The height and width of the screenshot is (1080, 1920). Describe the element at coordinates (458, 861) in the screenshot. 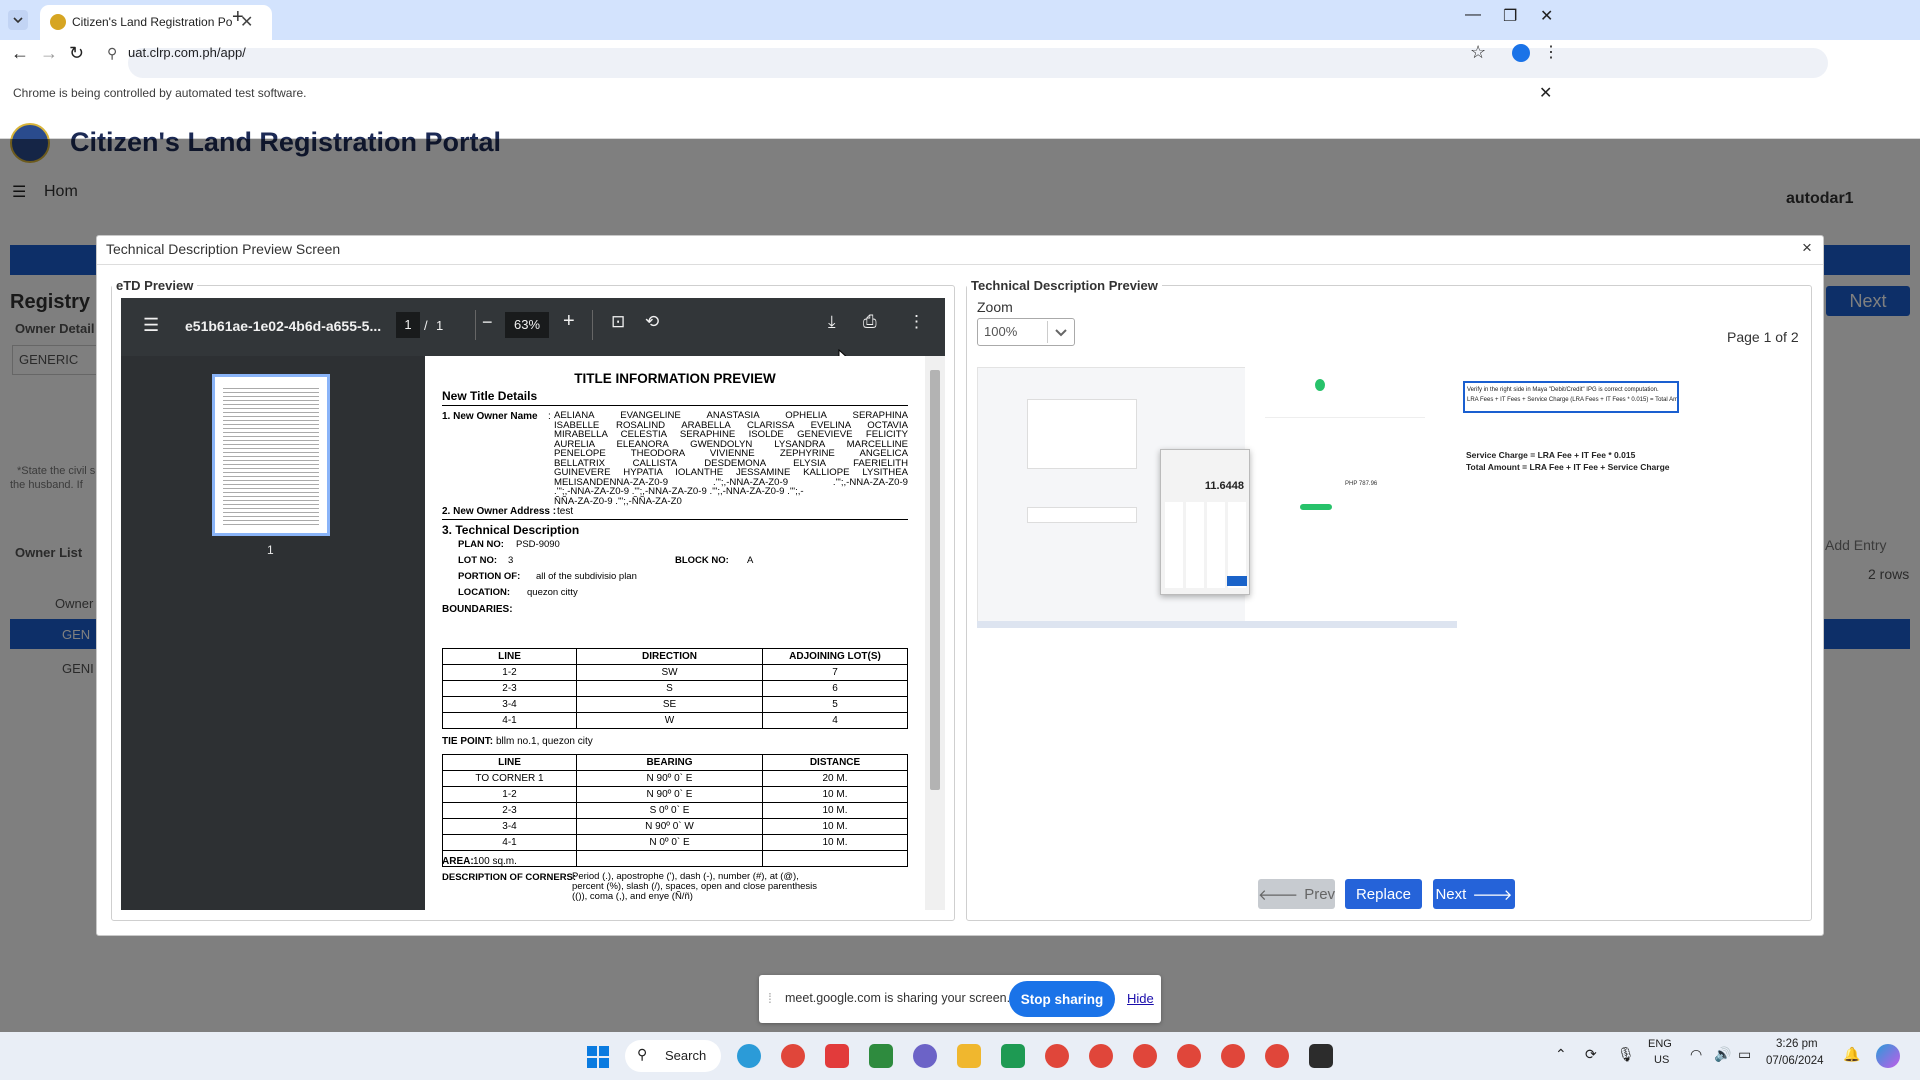

I see `area-label: AREA:` at that location.